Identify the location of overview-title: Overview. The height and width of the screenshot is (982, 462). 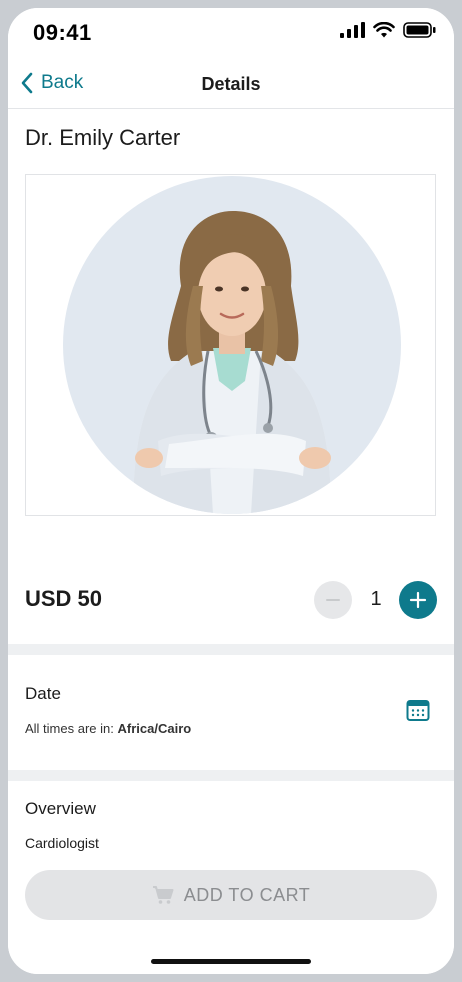
(60, 808).